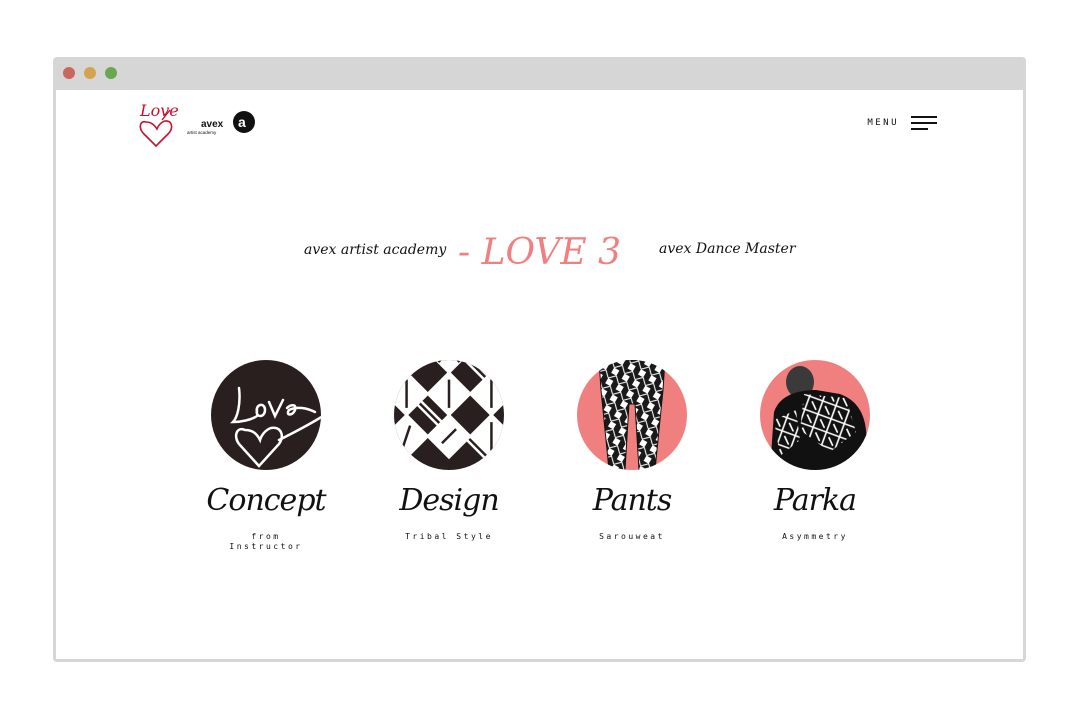  What do you see at coordinates (632, 500) in the screenshot?
I see `card-title: Pants` at bounding box center [632, 500].